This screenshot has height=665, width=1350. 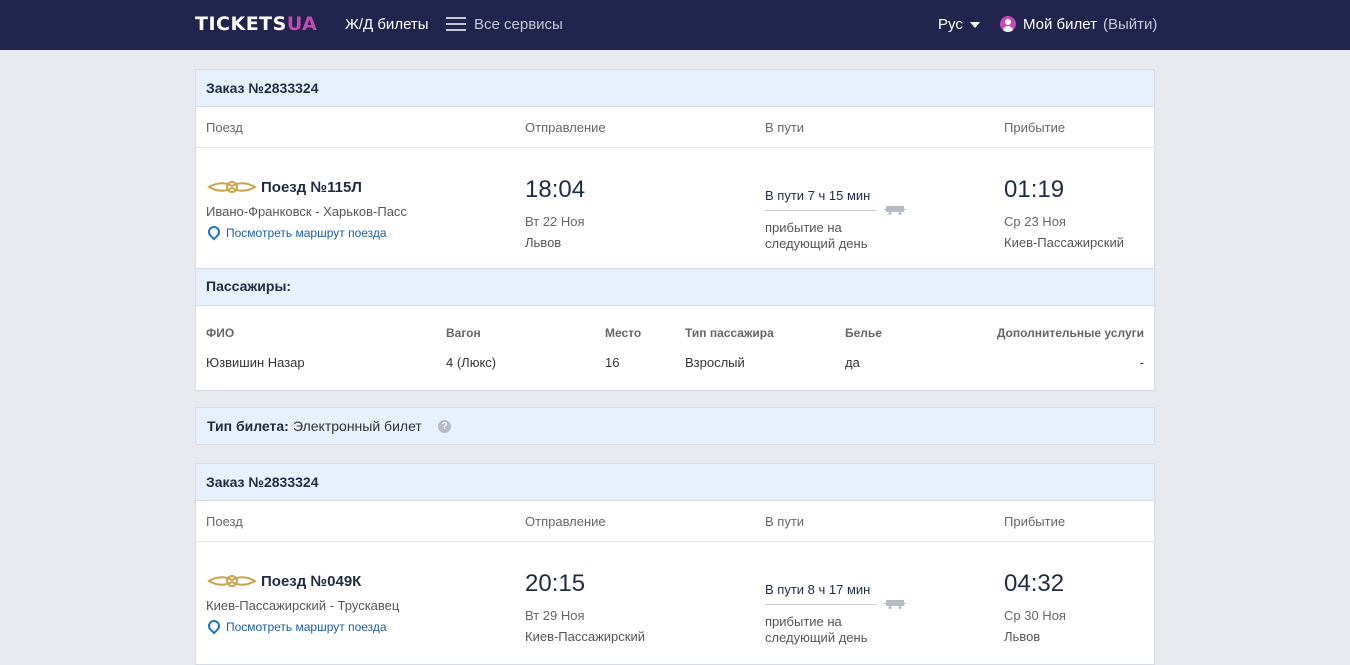 I want to click on logo-accent-text: UA, so click(x=302, y=24).